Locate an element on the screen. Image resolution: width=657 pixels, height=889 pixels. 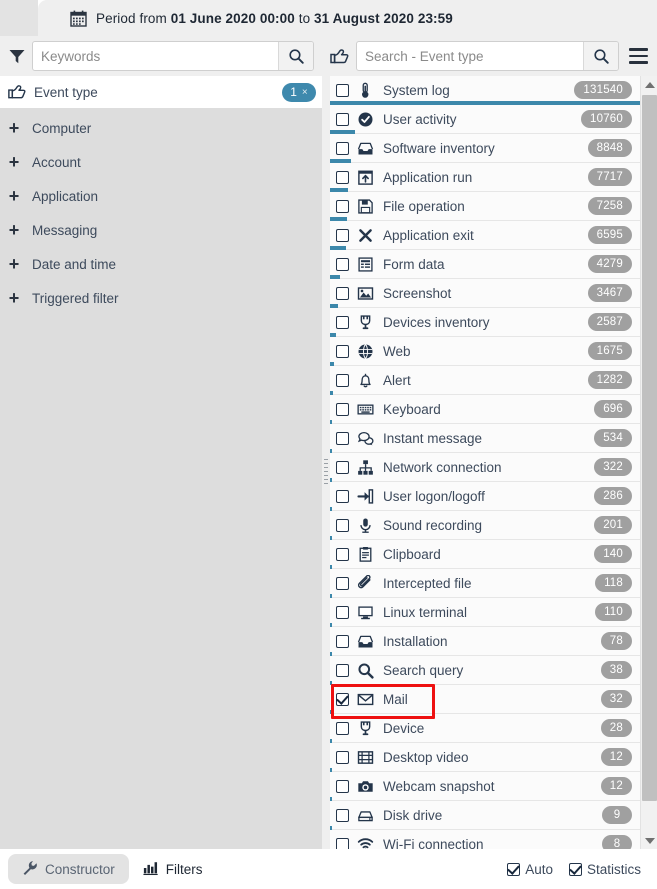
sidebar-item-computer: + Computer is located at coordinates (161, 128).